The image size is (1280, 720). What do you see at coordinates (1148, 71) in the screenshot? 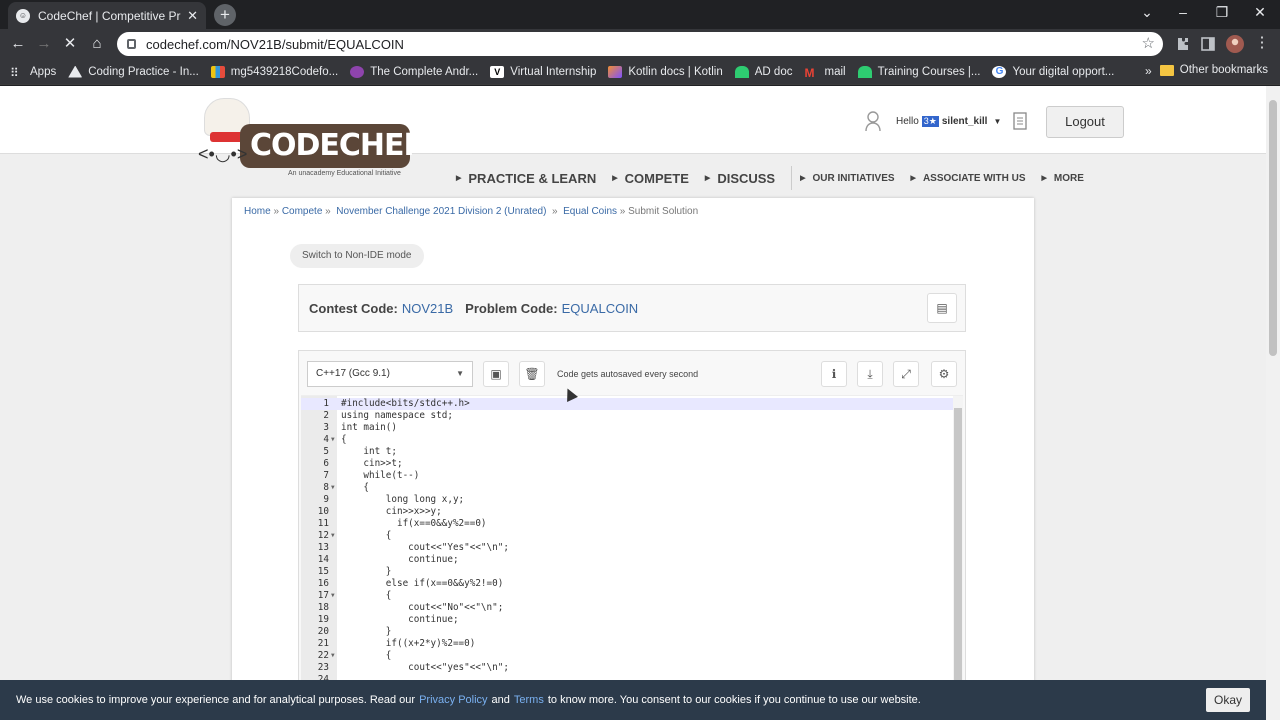
I see `more-bookmarks-icon: »` at bounding box center [1148, 71].